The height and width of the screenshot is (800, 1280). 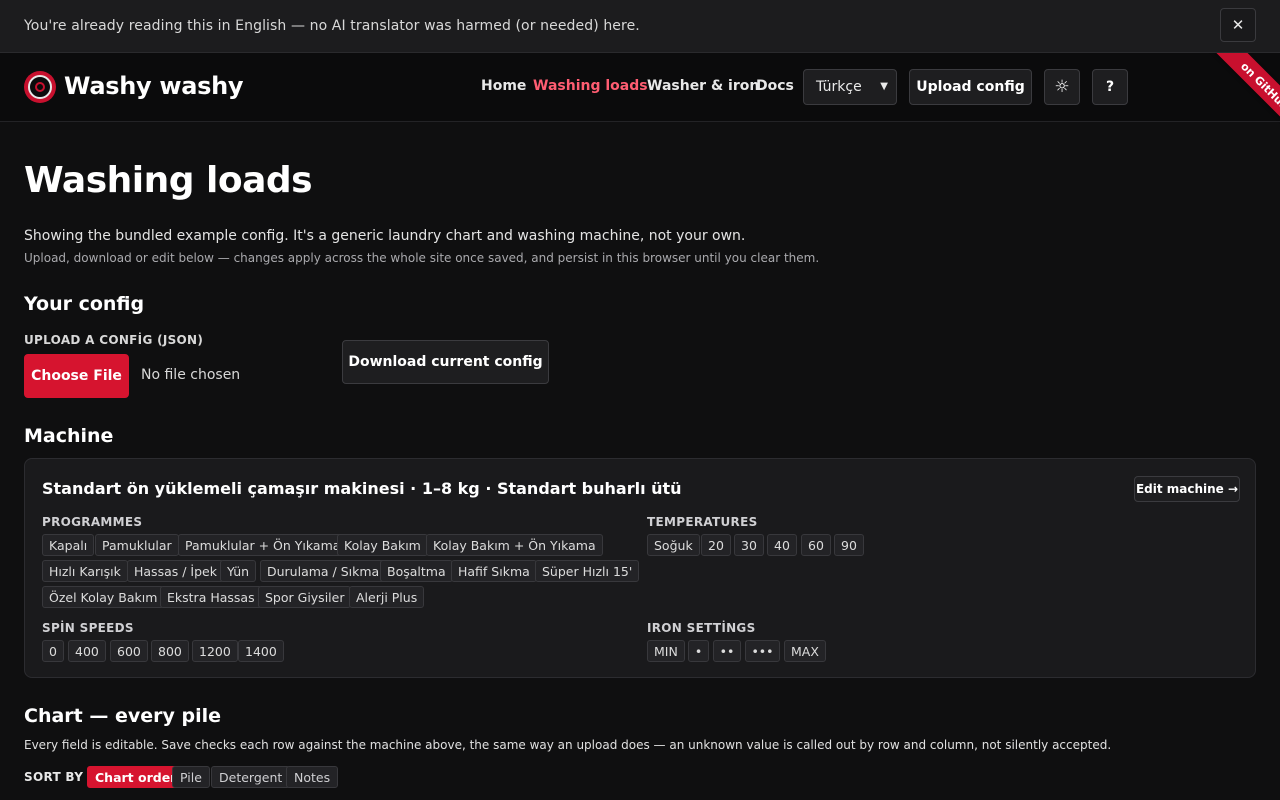 I want to click on programme-chip: Boşaltma, so click(x=416, y=571).